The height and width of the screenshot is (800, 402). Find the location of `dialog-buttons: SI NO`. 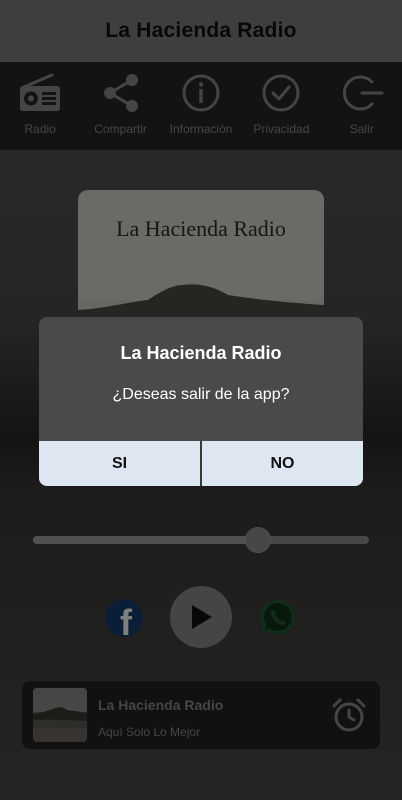

dialog-buttons: SI NO is located at coordinates (201, 463).